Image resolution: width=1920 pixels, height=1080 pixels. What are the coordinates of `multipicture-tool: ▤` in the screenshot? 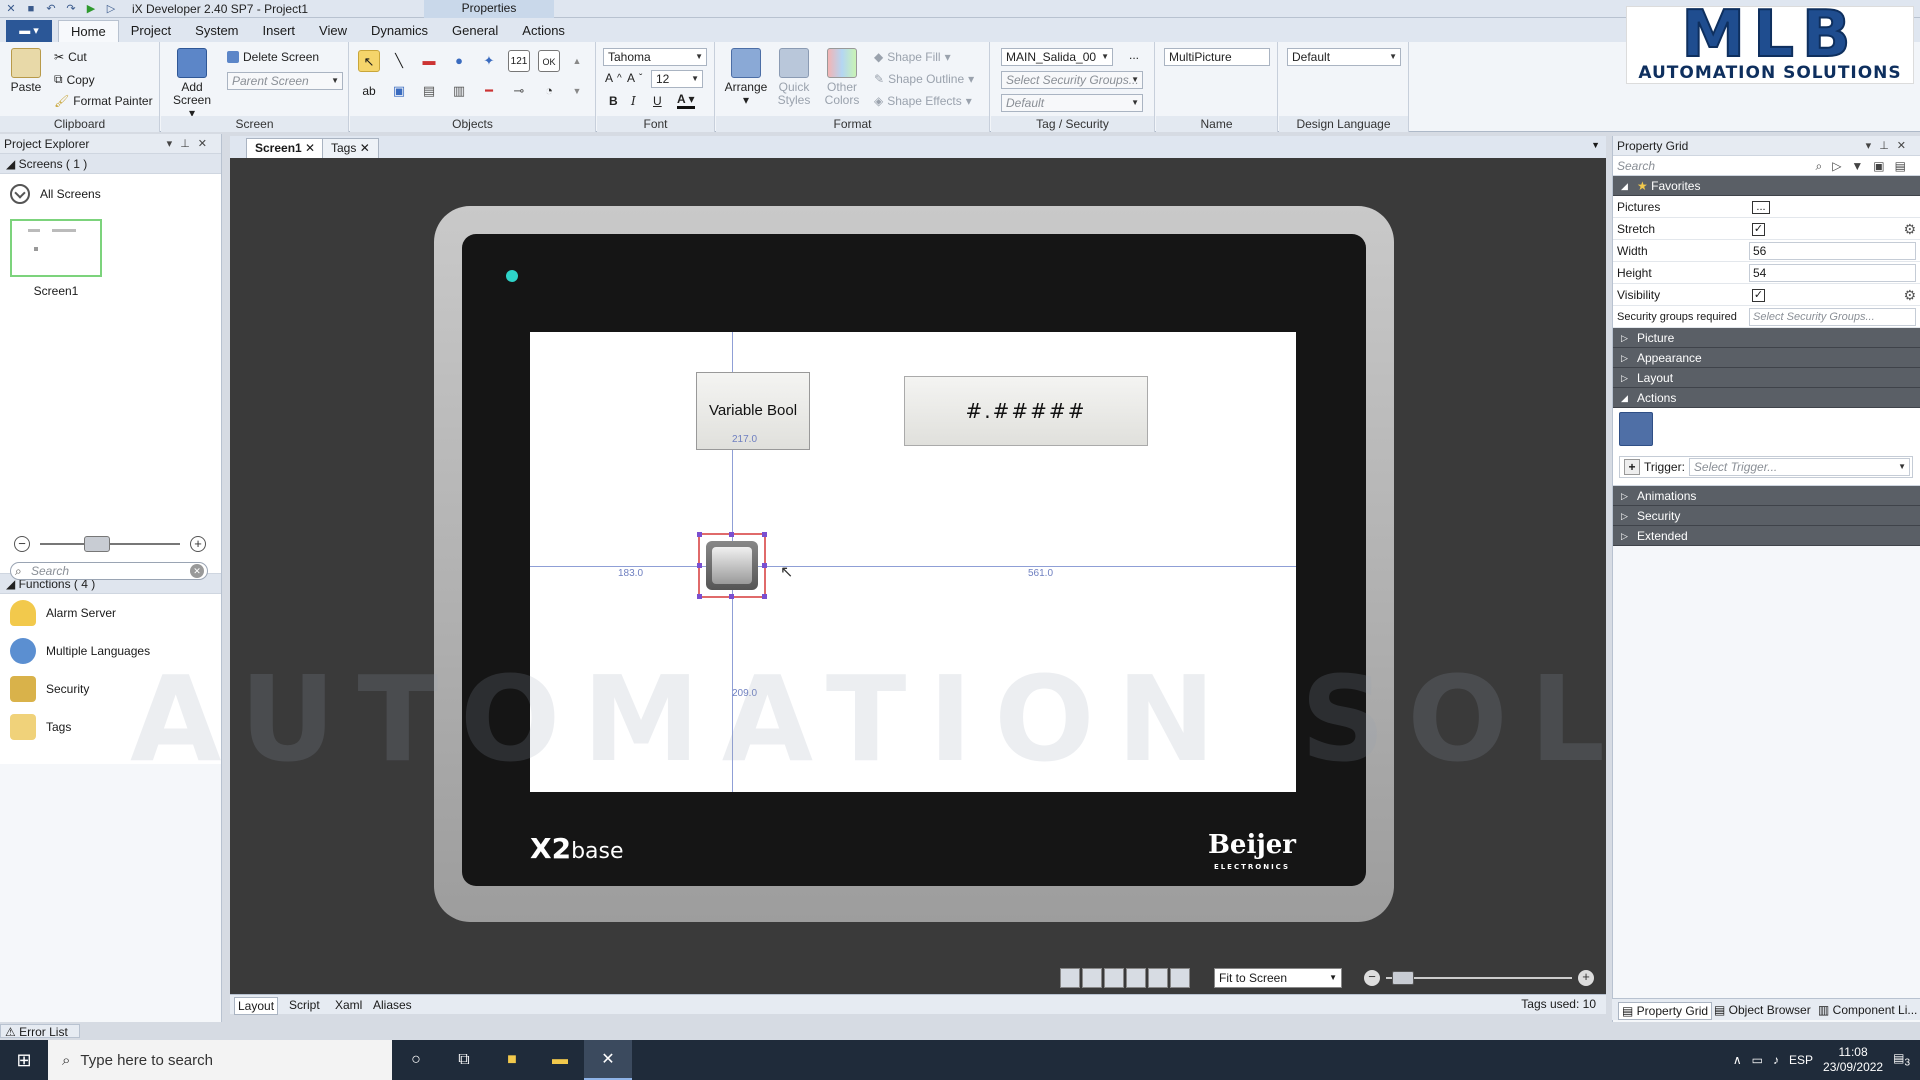 It's located at (429, 91).